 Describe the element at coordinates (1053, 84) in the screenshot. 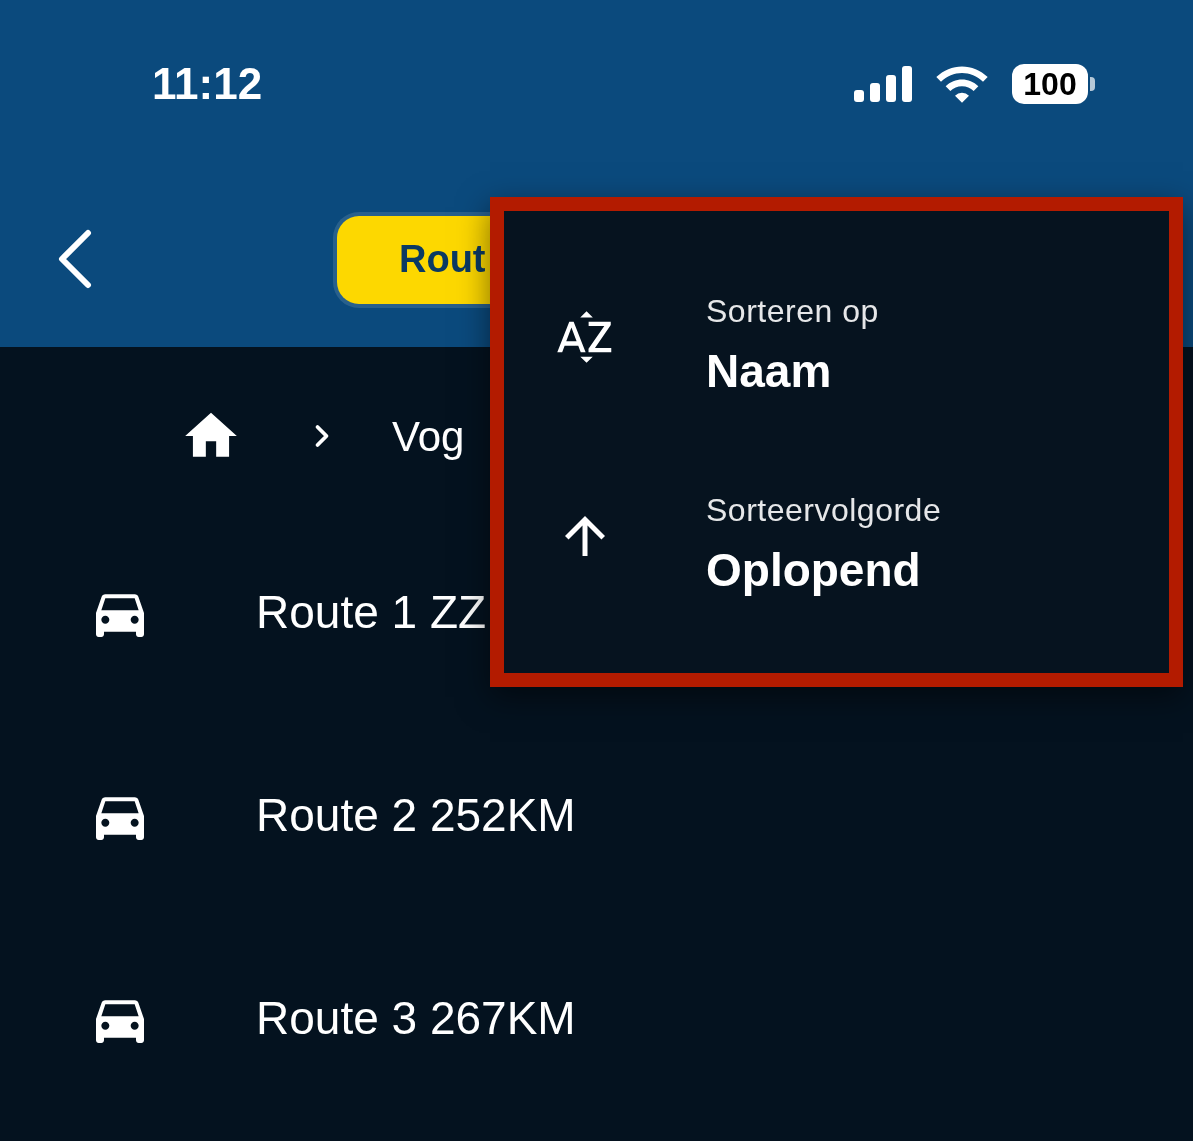

I see `battery-indicator: 100` at that location.